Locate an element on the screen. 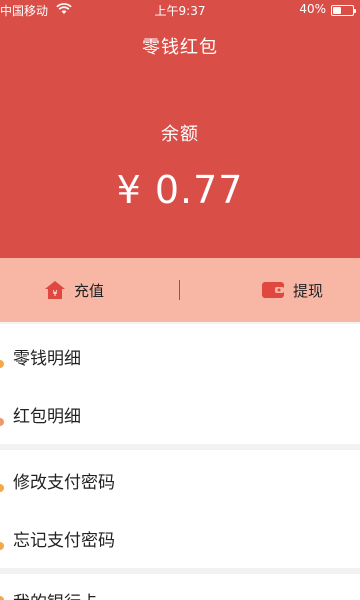  battery-level is located at coordinates (337, 10).